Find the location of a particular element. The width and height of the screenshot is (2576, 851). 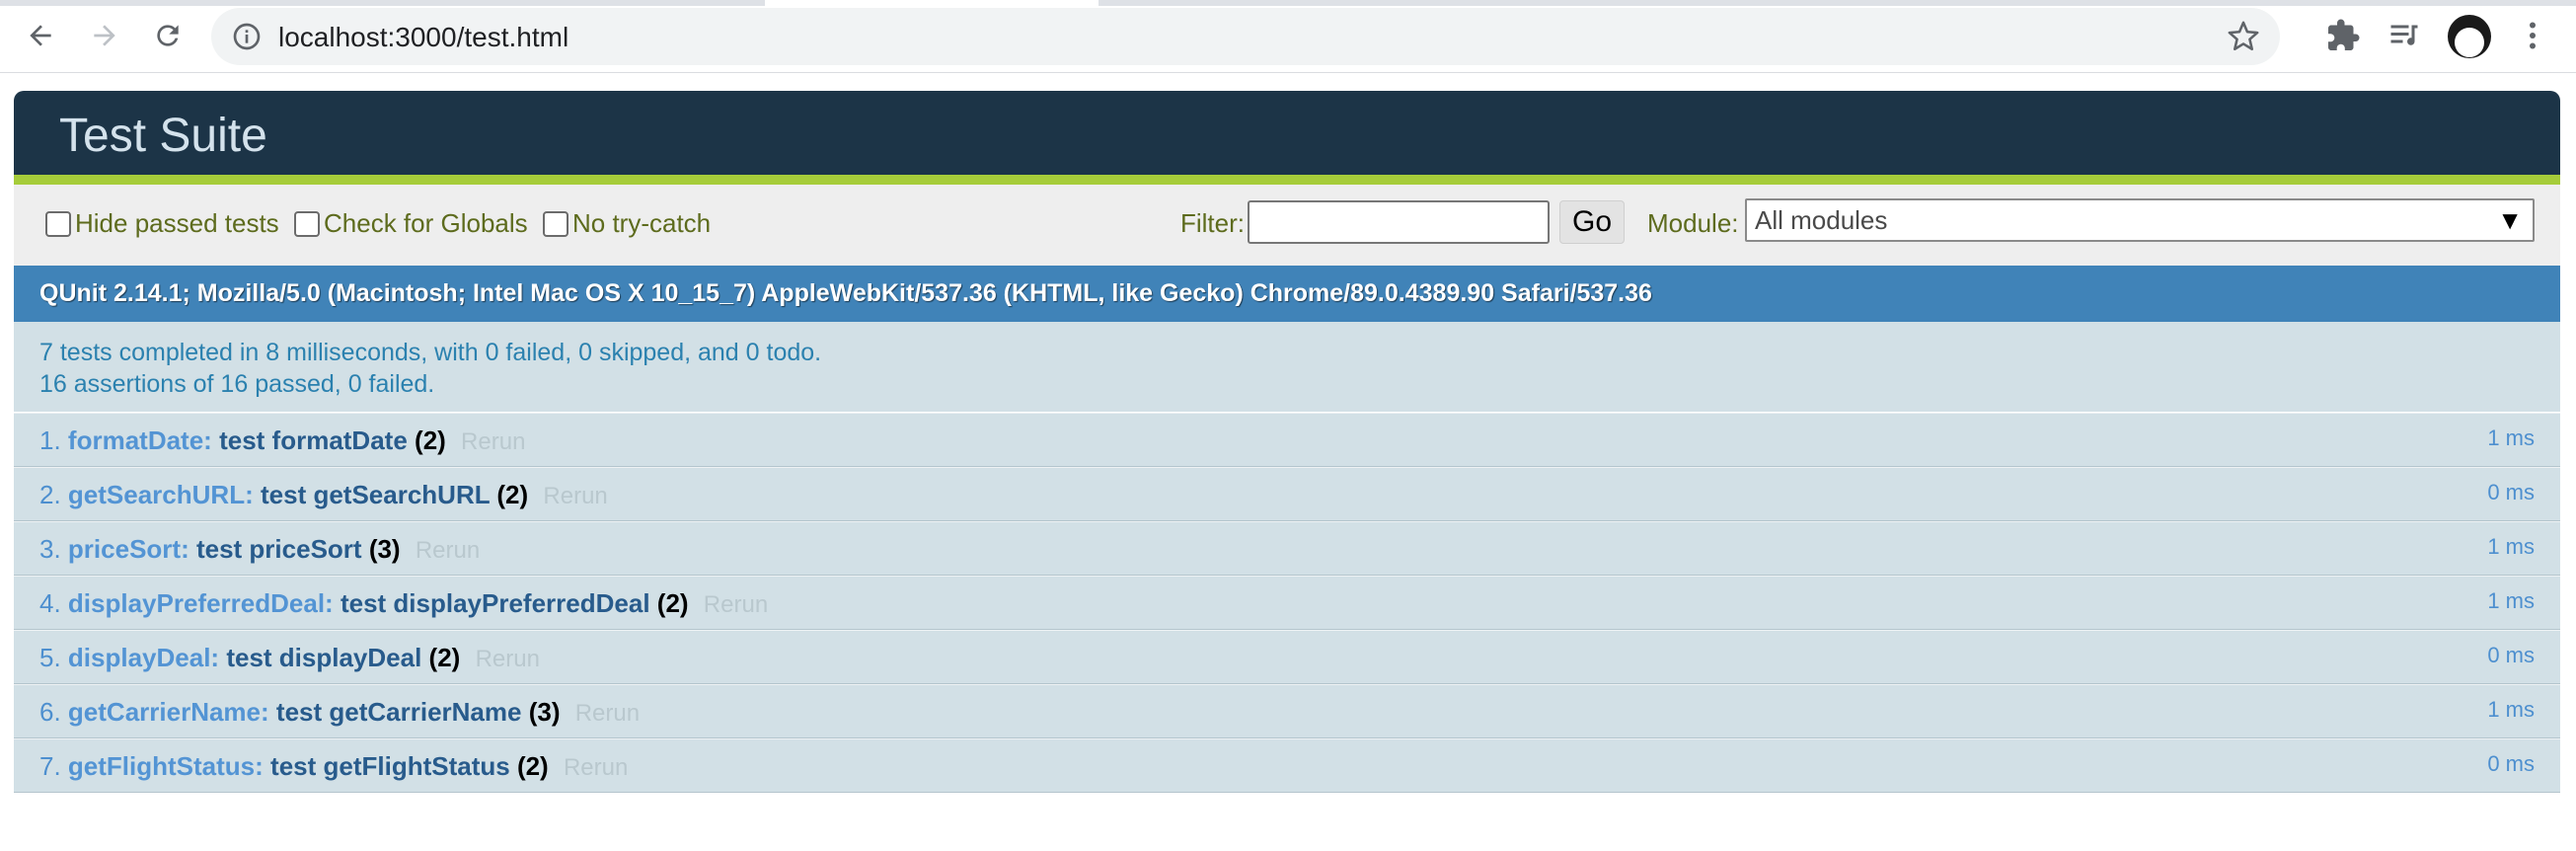

media-queue-icon is located at coordinates (2405, 36).